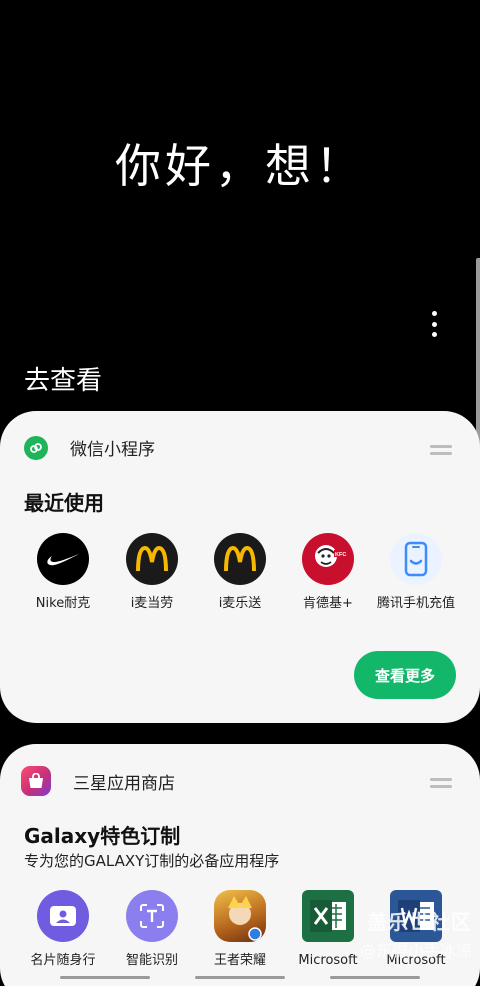 The image size is (480, 986). What do you see at coordinates (63, 381) in the screenshot?
I see `section-heading: 去查看` at bounding box center [63, 381].